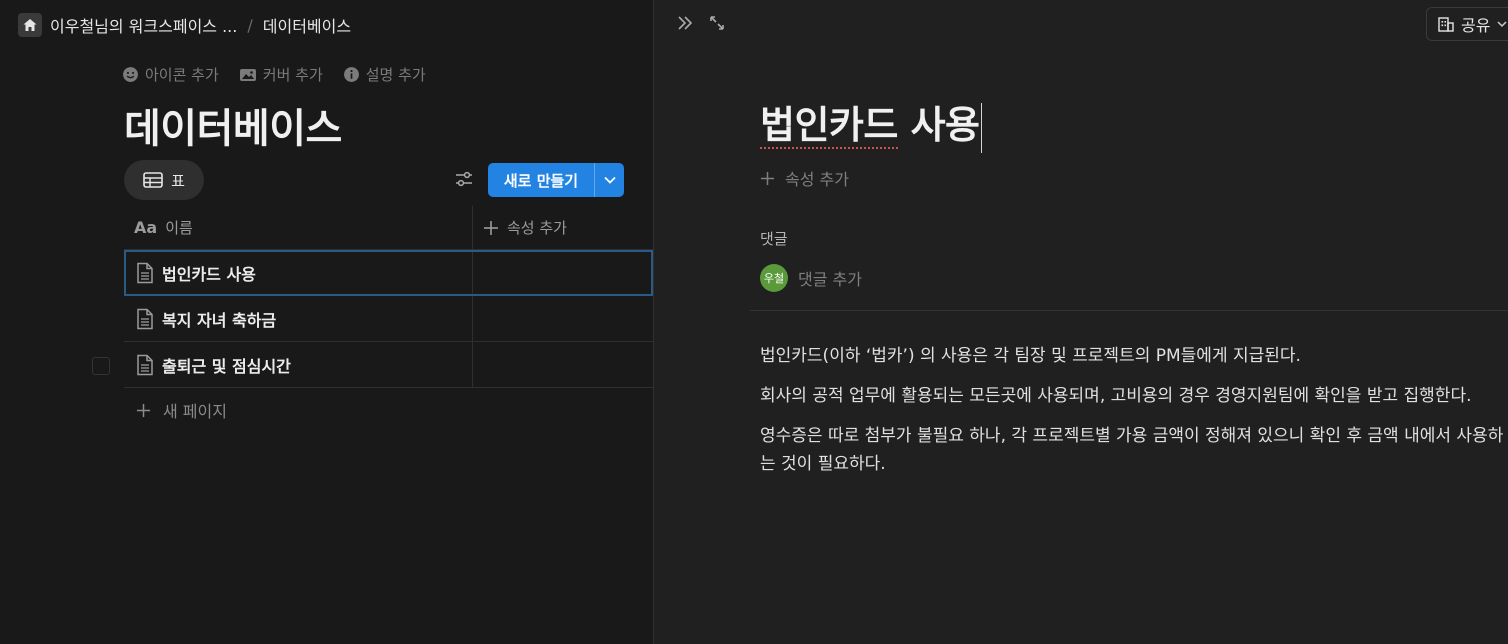  What do you see at coordinates (1446, 24) in the screenshot?
I see `building-icon` at bounding box center [1446, 24].